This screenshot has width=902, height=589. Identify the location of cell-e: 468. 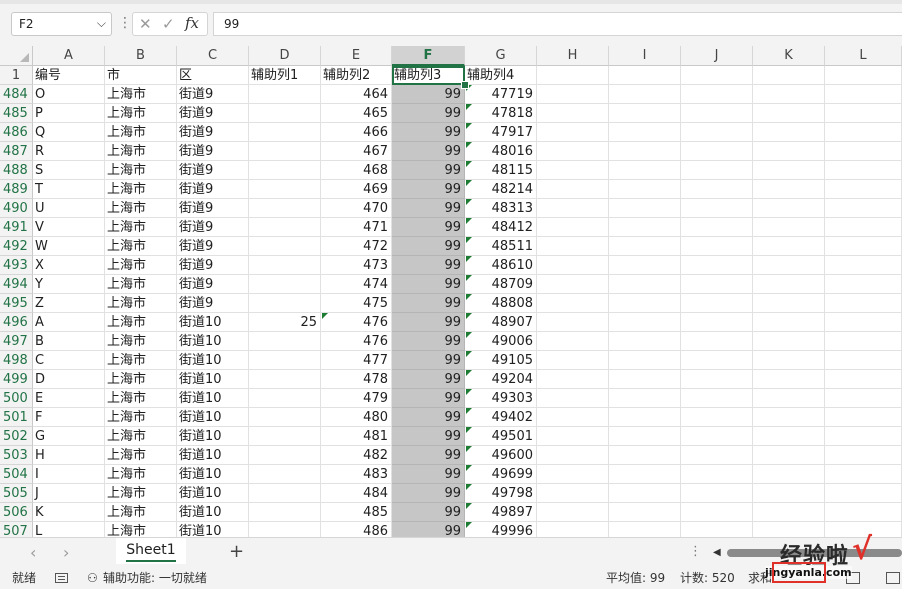
(356, 170).